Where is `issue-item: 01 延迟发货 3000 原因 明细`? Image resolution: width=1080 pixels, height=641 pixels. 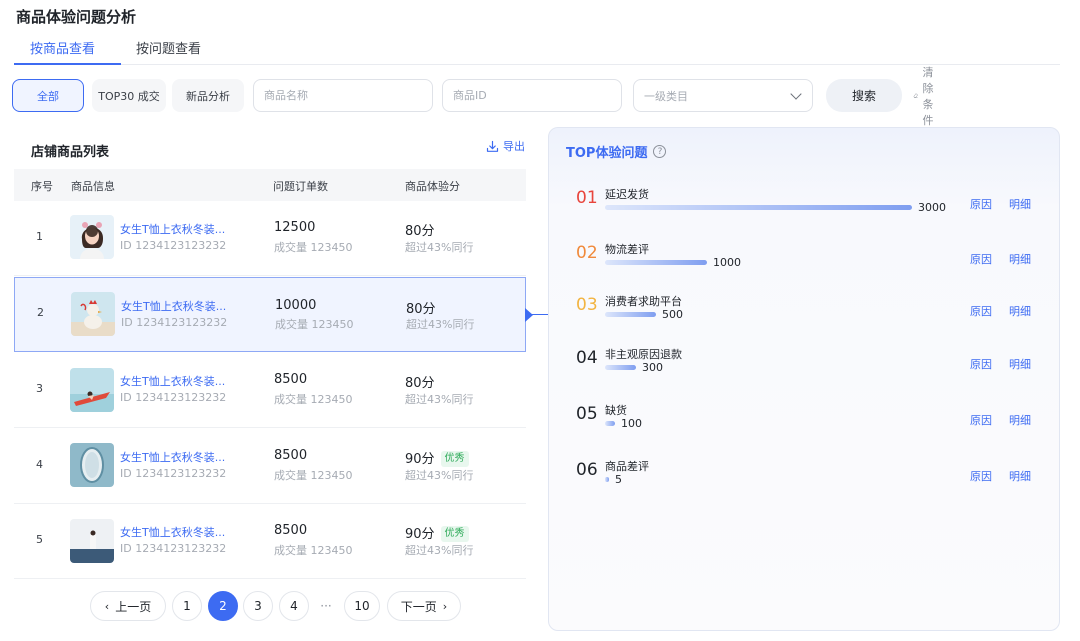
issue-item: 01 延迟发货 3000 原因 明细 is located at coordinates (805, 208).